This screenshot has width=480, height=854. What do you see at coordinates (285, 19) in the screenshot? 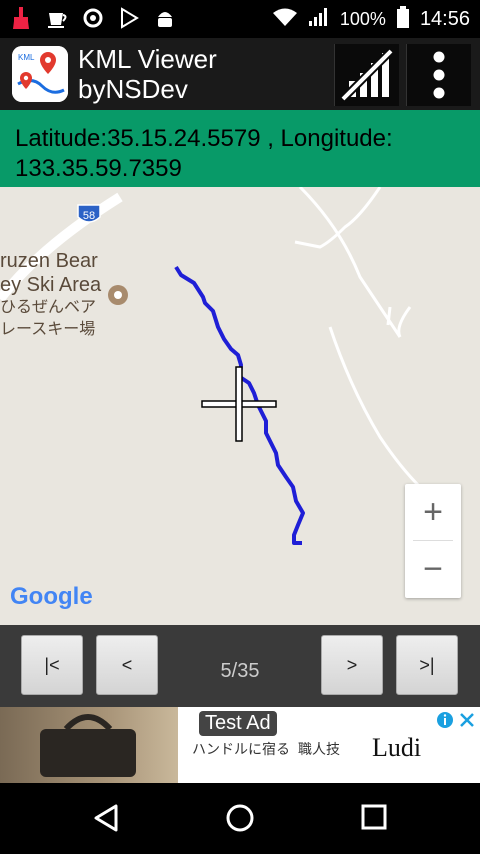
I see `wifi-icon` at bounding box center [285, 19].